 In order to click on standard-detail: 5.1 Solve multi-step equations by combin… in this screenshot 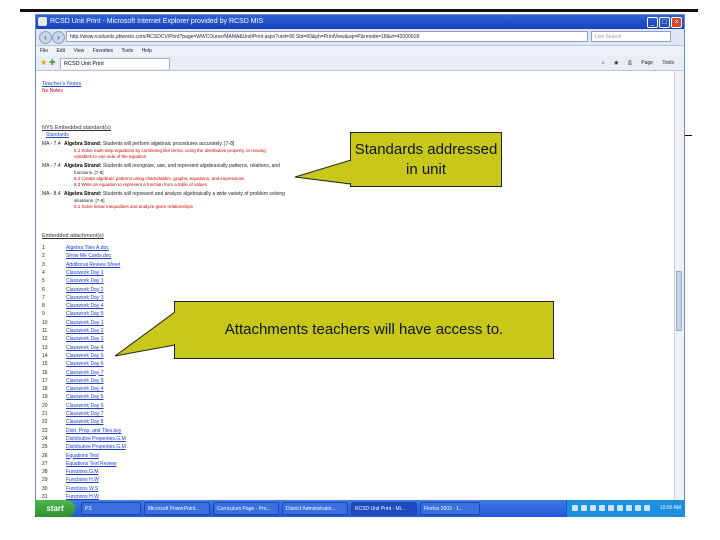, I will do `click(170, 150)`.